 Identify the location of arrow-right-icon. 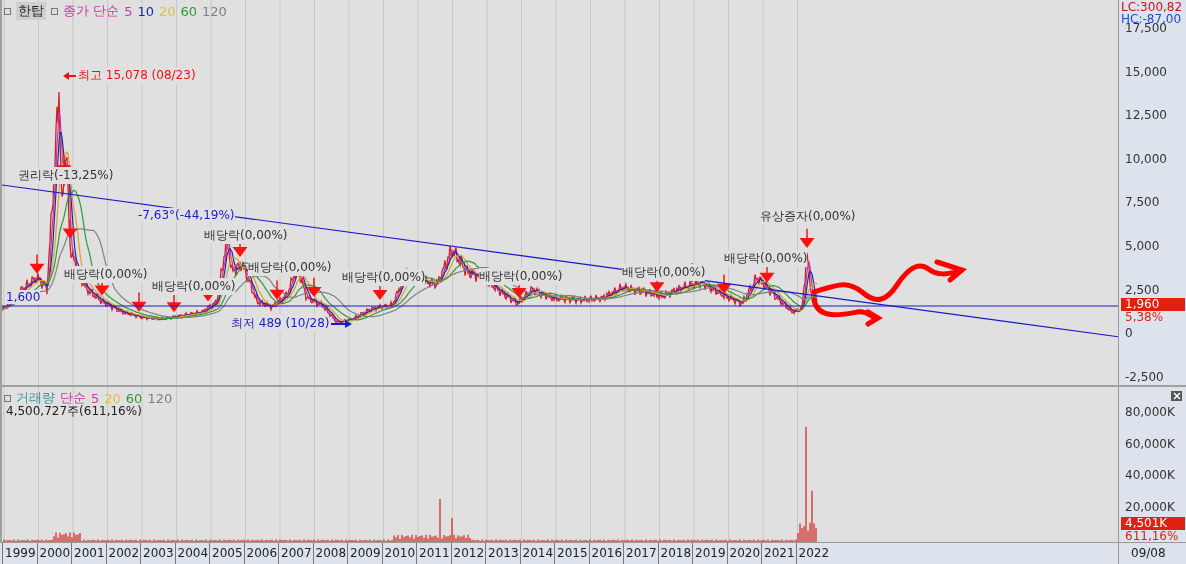
(342, 323).